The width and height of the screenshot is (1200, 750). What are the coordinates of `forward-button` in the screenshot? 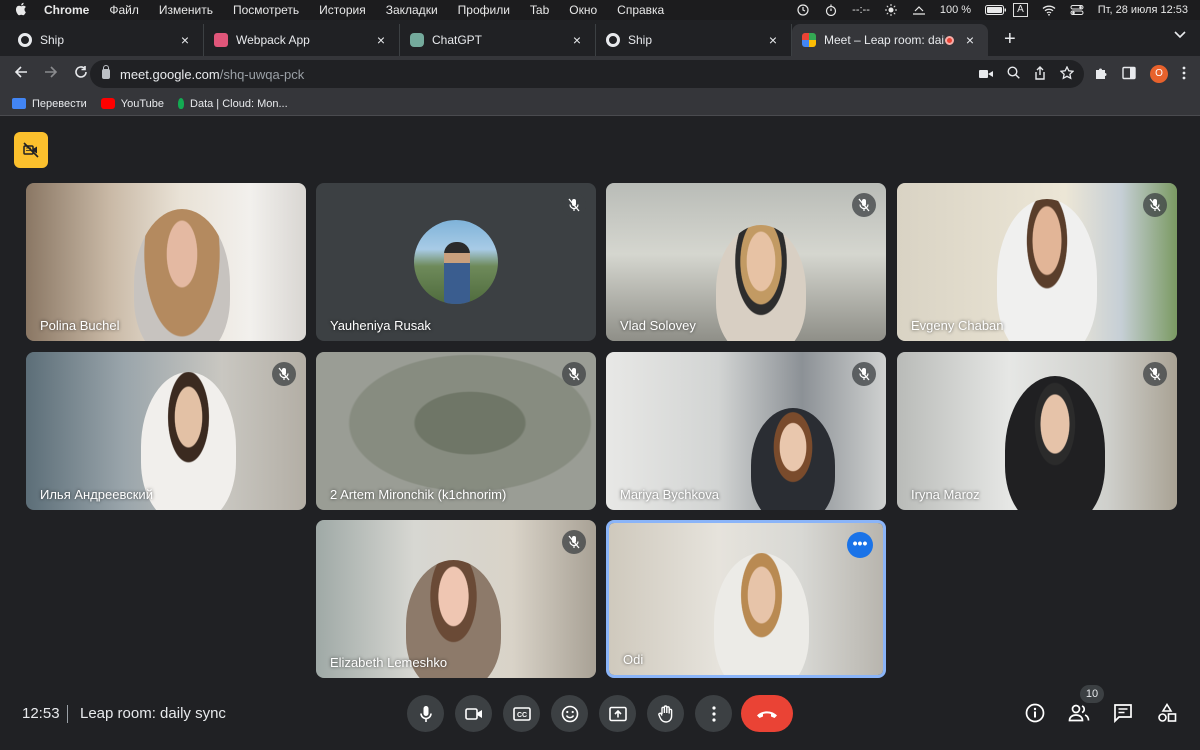 It's located at (51, 74).